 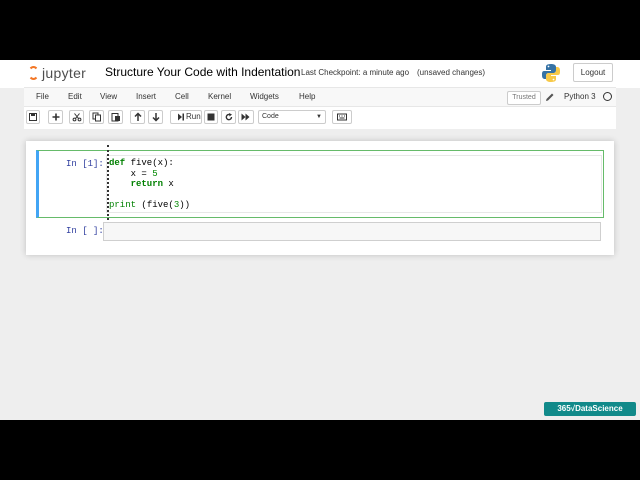 I want to click on checkpoint-status: Last Checkpoint: a minute ago, so click(x=355, y=72).